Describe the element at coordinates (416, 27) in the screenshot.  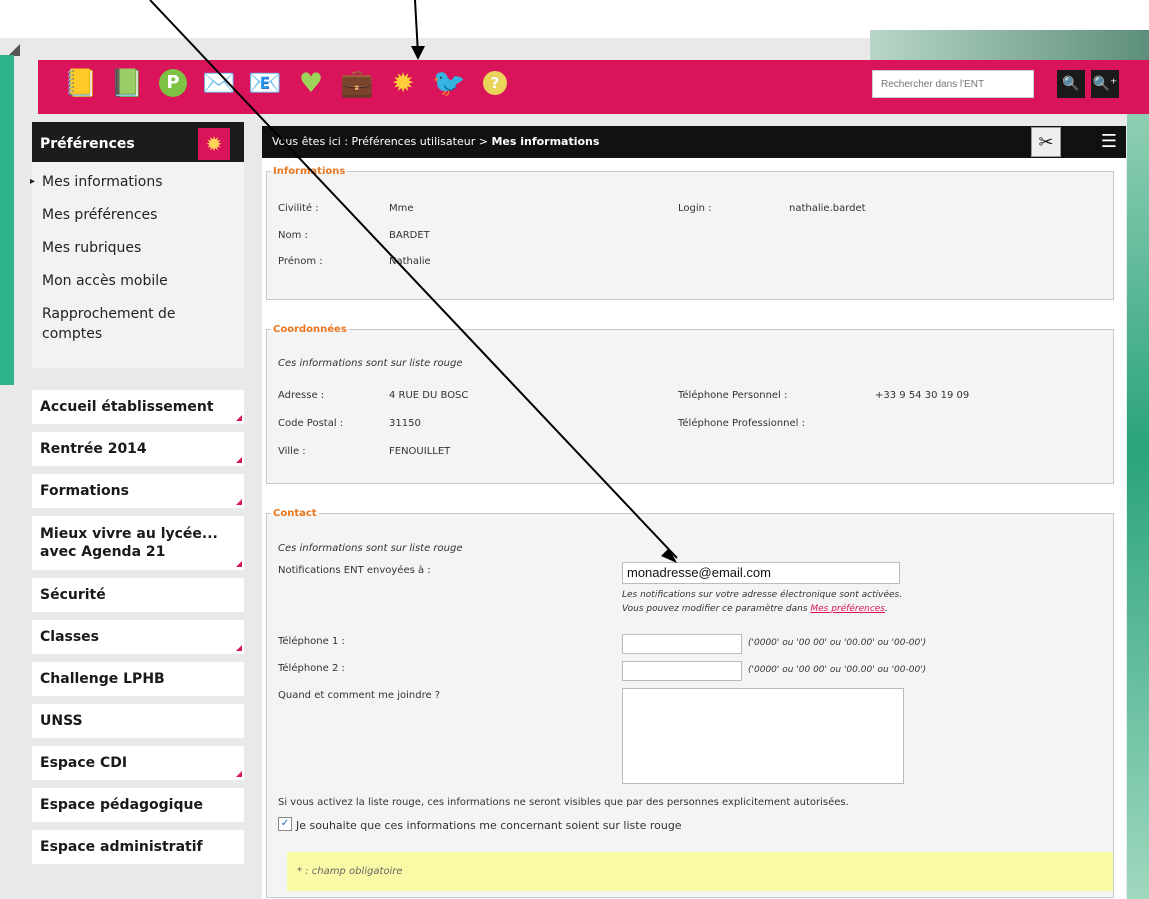
I see `arrow-to-gear` at that location.